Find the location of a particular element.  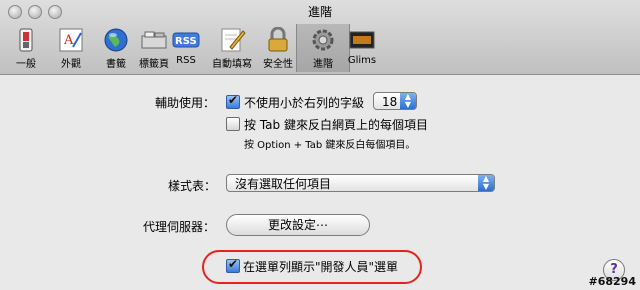

min-font-size-select: 18 ▲ ▼ is located at coordinates (395, 101).